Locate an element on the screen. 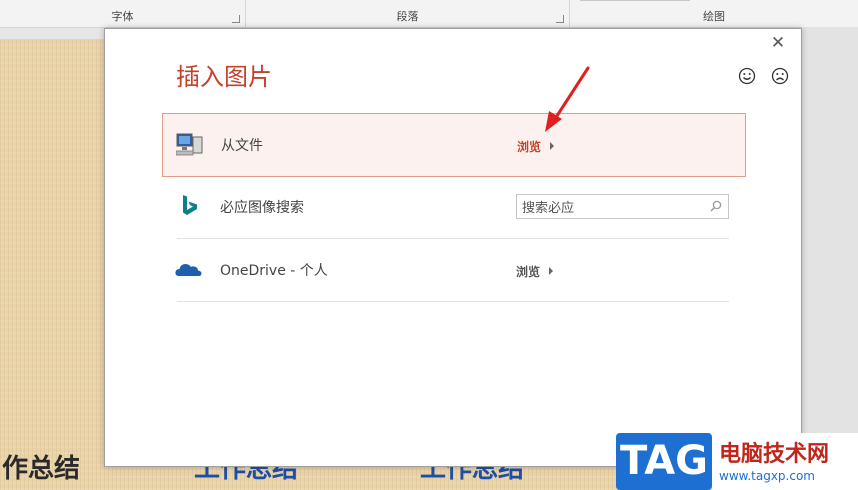  frown-icon is located at coordinates (780, 76).